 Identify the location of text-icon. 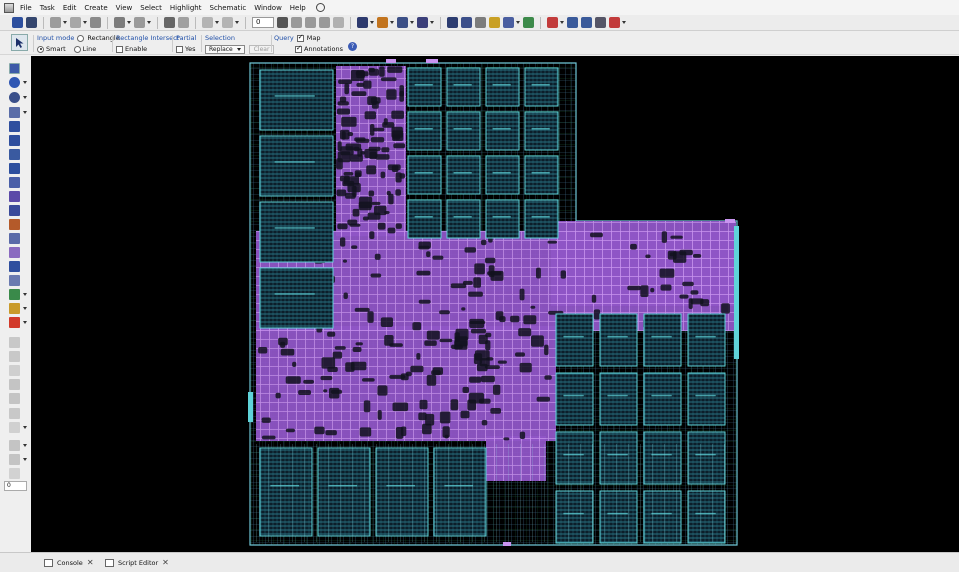
(14, 370).